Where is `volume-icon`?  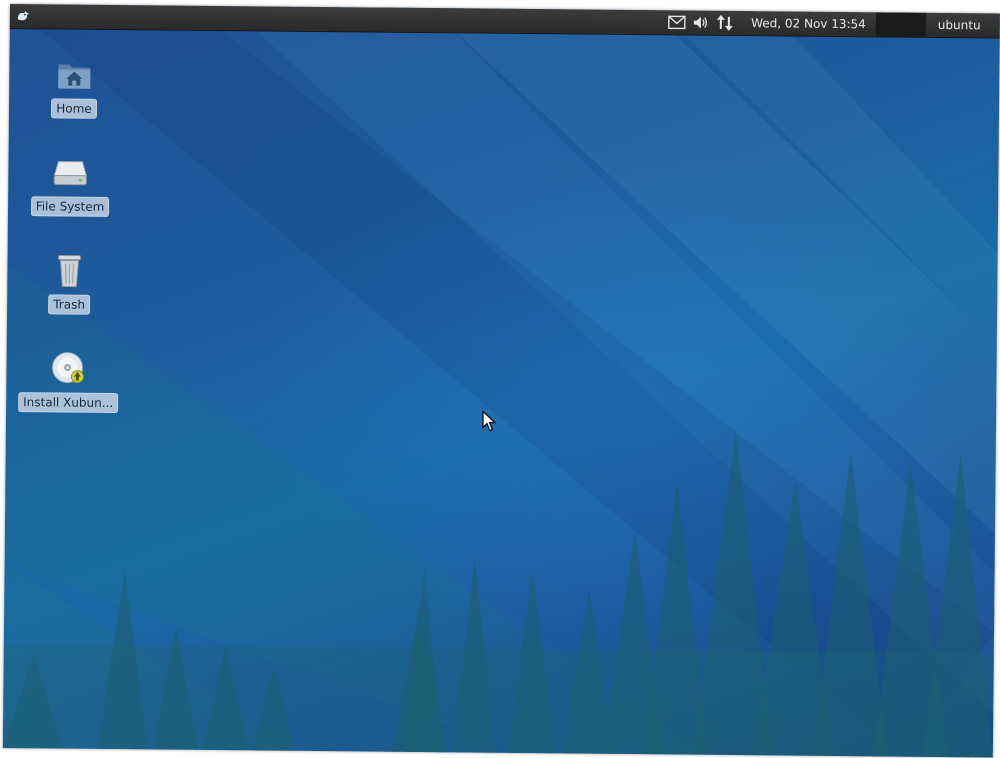
volume-icon is located at coordinates (701, 23).